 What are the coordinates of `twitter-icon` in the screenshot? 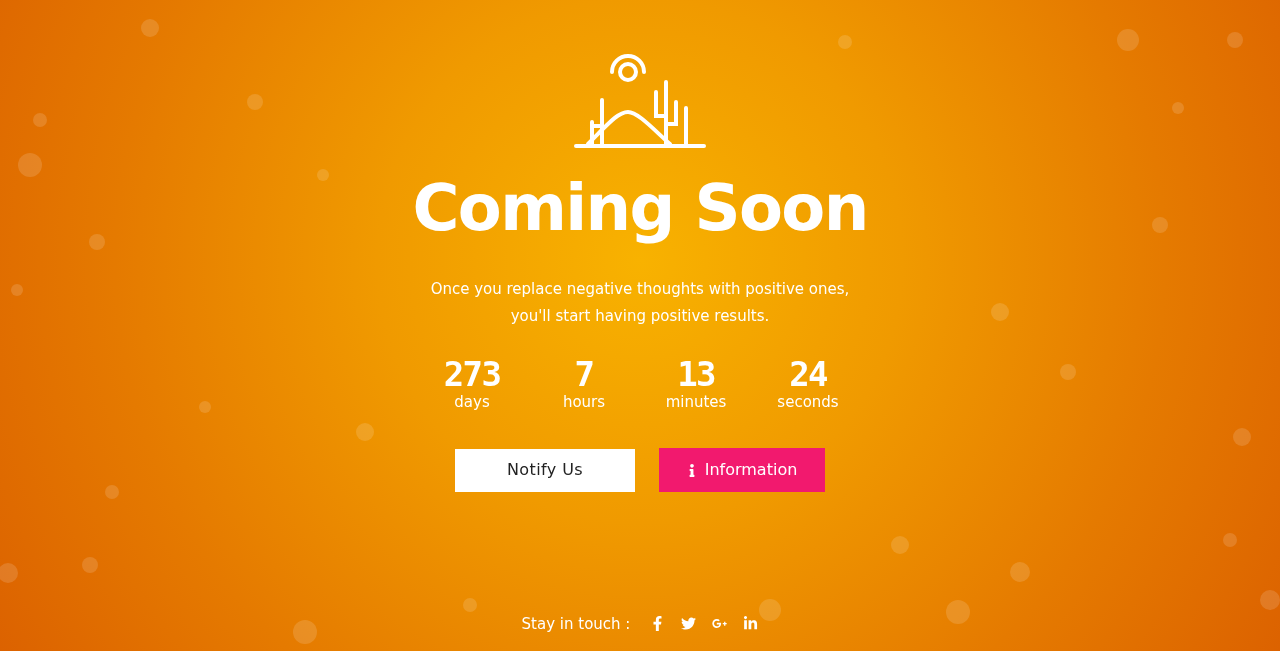 It's located at (689, 624).